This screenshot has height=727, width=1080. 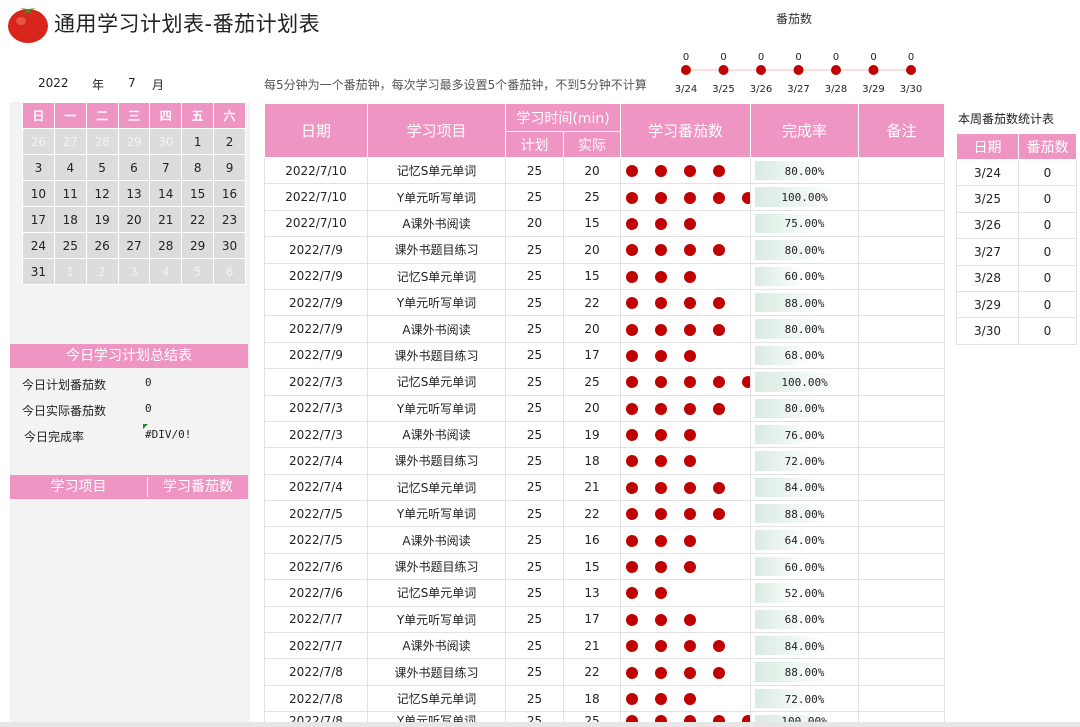 I want to click on calendar-day: 10, so click(x=38, y=193).